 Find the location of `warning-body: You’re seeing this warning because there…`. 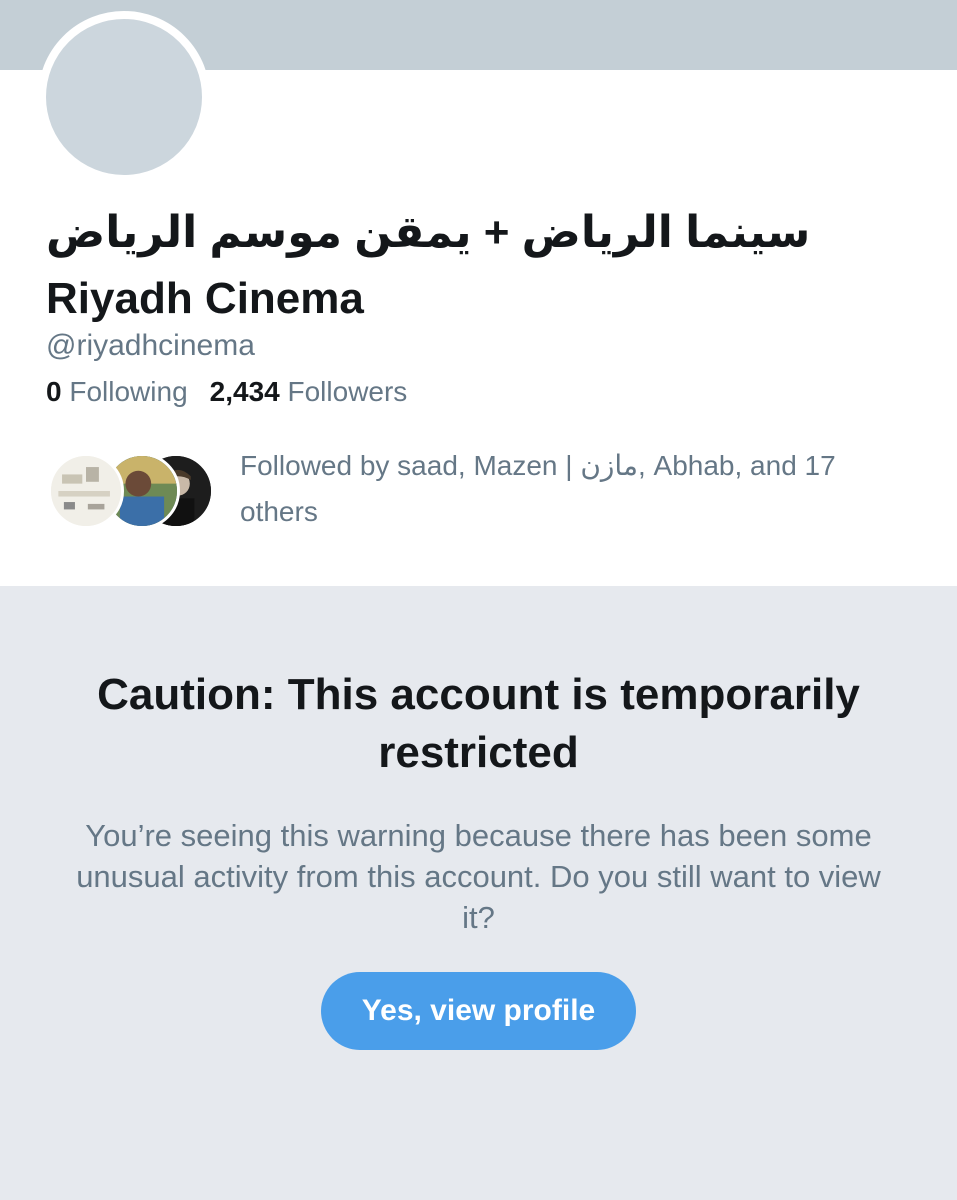

warning-body: You’re seeing this warning because there… is located at coordinates (478, 876).